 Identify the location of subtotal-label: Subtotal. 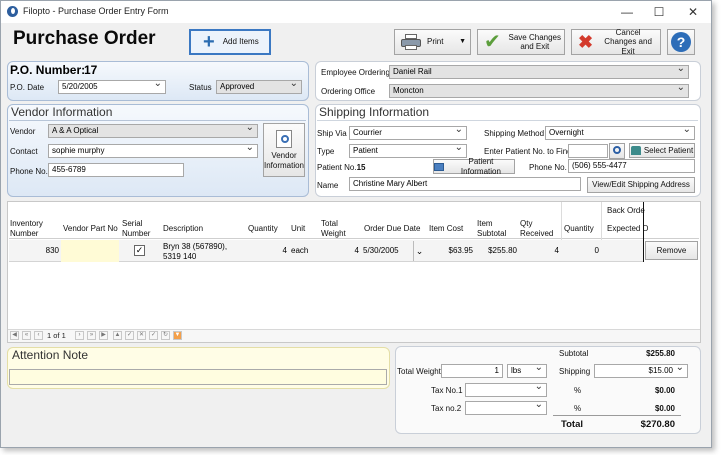
(574, 353).